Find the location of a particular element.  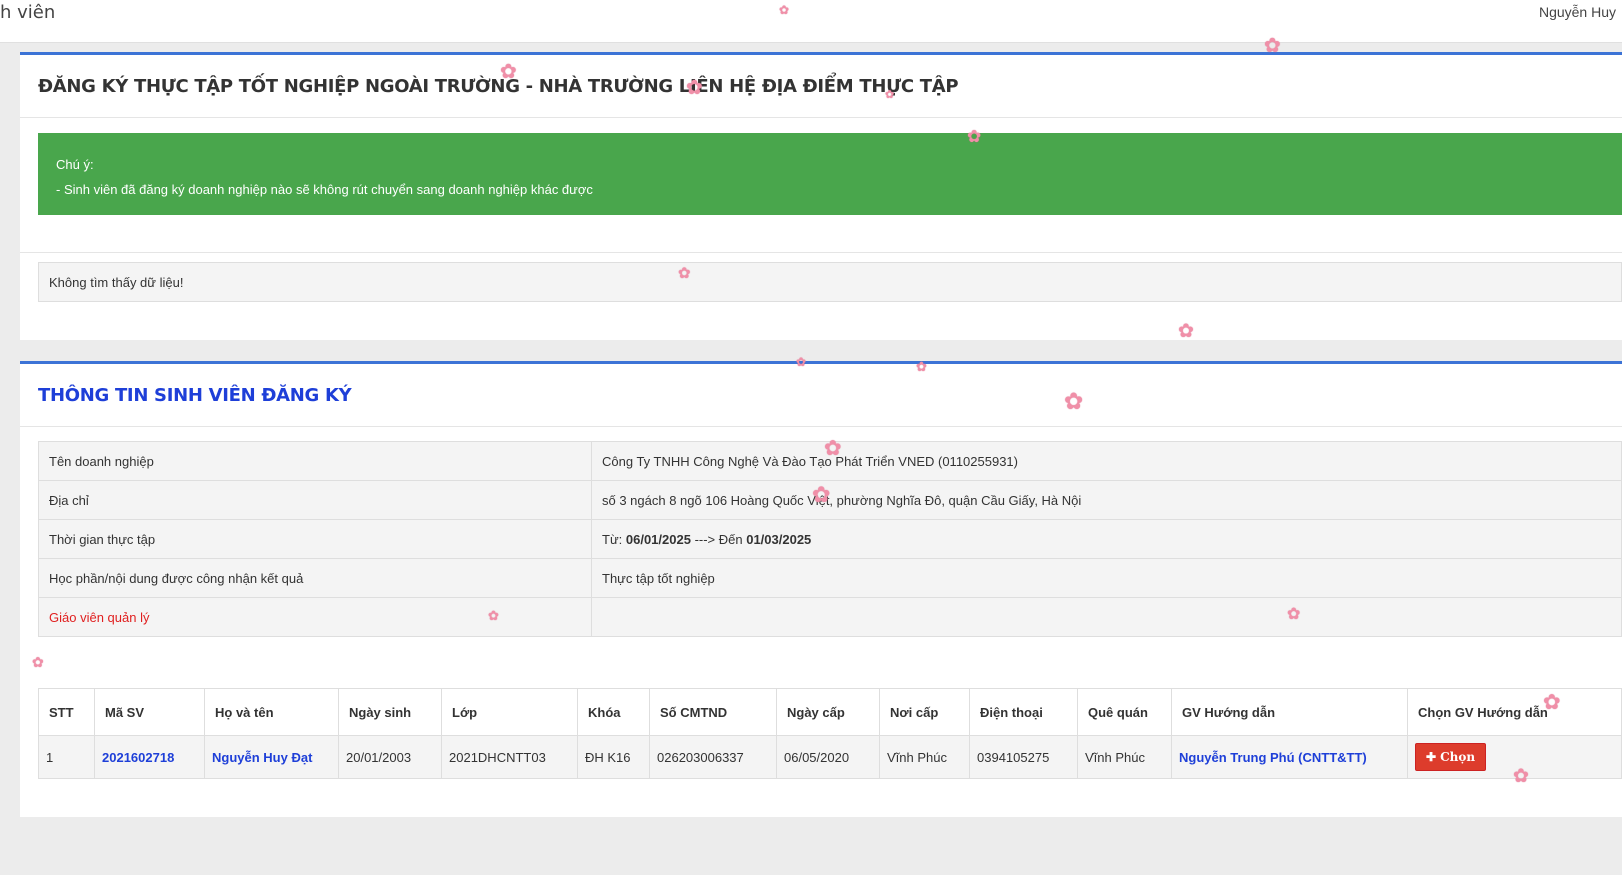

page-title: h viên is located at coordinates (28, 12).